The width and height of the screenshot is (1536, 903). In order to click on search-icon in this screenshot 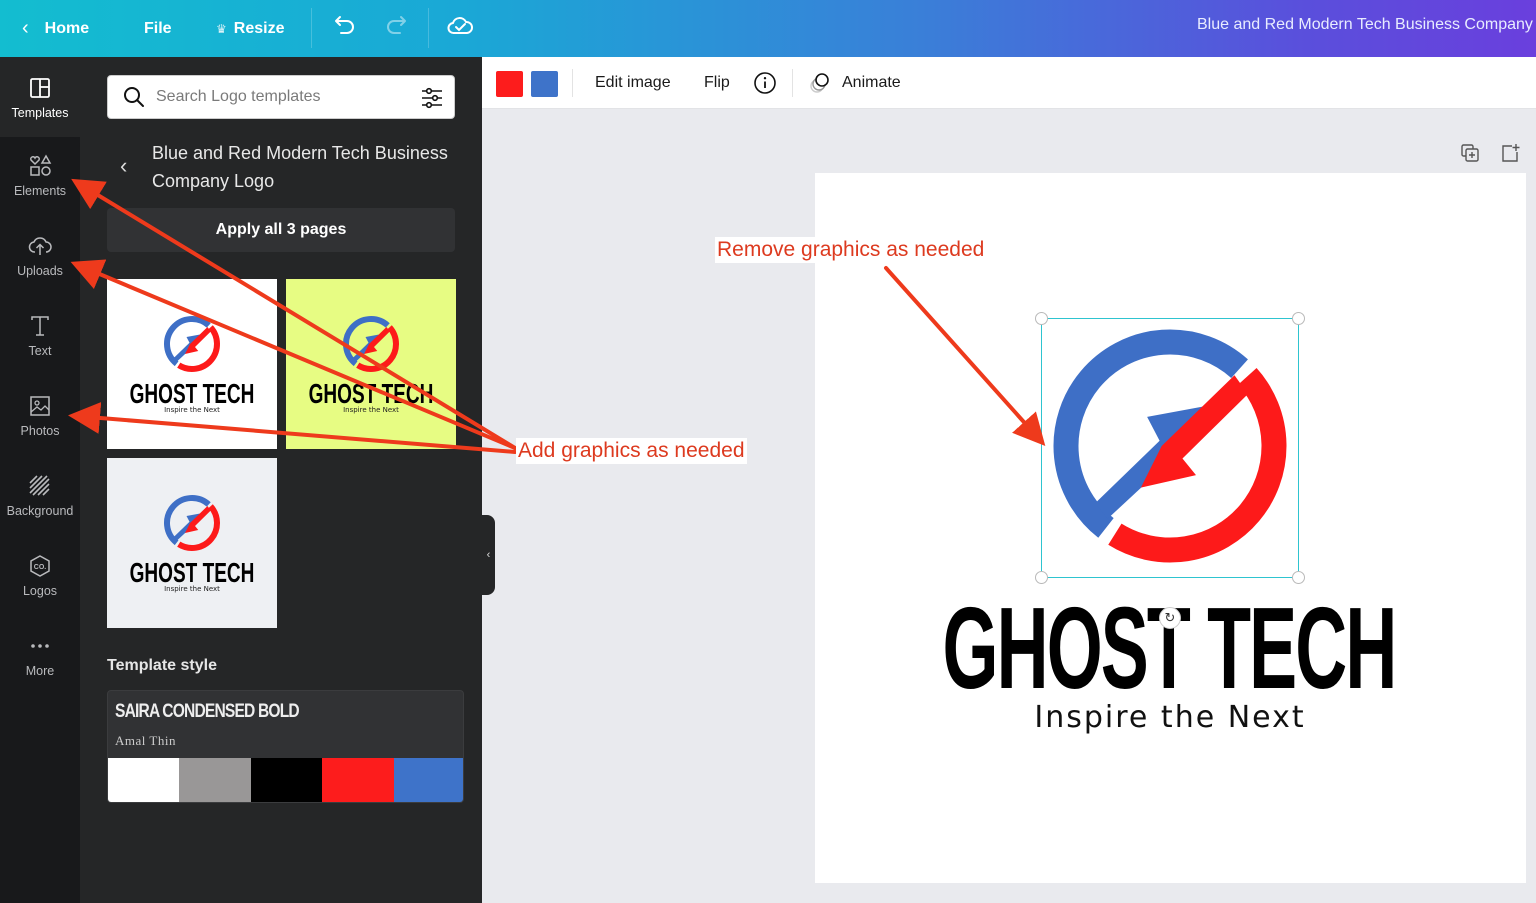, I will do `click(134, 97)`.